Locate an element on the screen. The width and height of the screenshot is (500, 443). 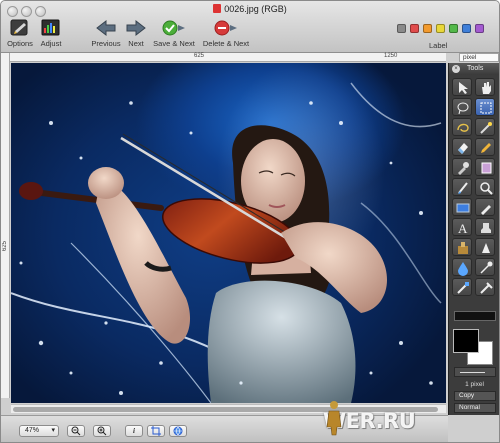
eraser-tool is located at coordinates (462, 147).